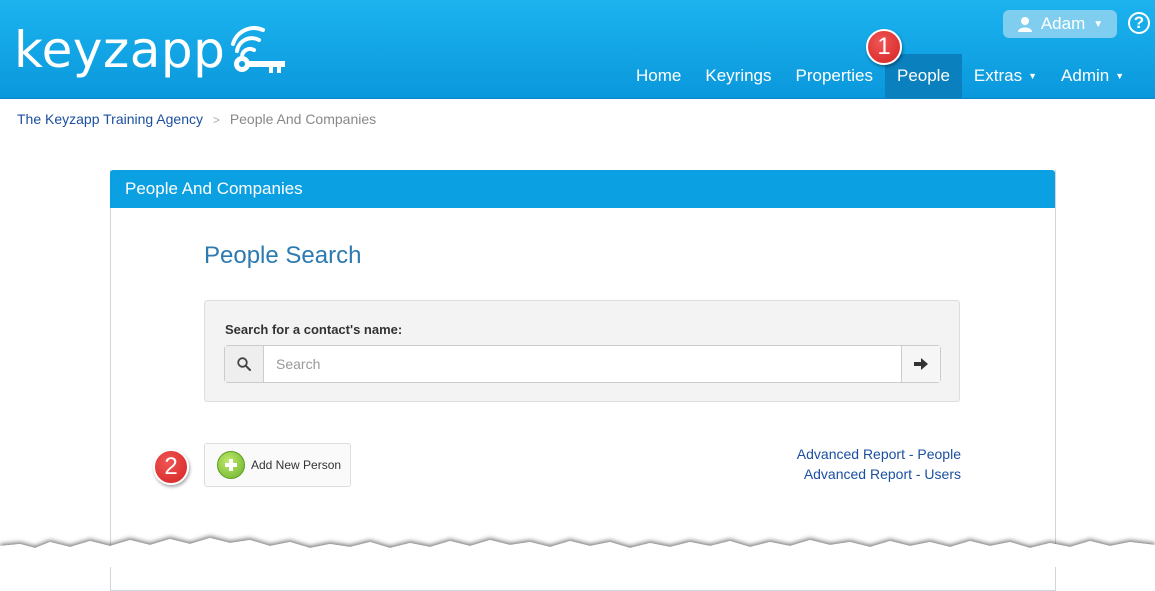 Image resolution: width=1155 pixels, height=591 pixels. I want to click on search-group, so click(582, 364).